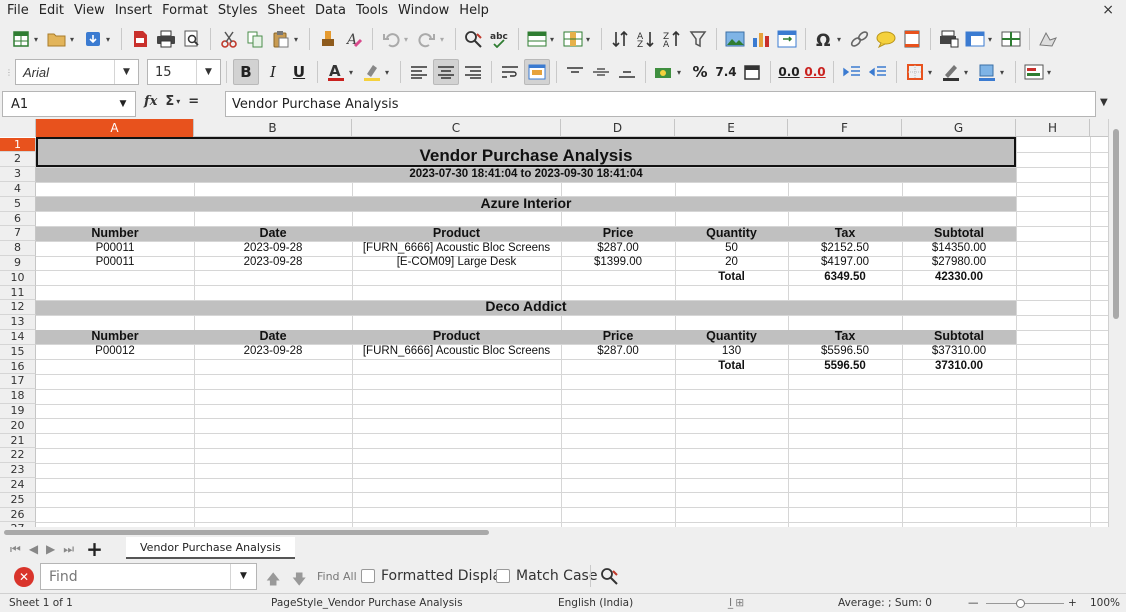 The image size is (1126, 612). Describe the element at coordinates (367, 603) in the screenshot. I see `page-style: PageStyle_Vendor Purchase Analysis` at that location.